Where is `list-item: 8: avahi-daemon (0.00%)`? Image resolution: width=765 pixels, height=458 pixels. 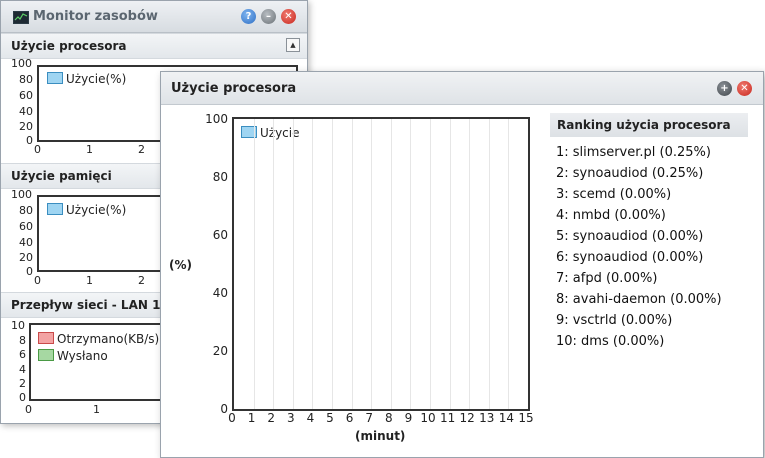 list-item: 8: avahi-daemon (0.00%) is located at coordinates (639, 299).